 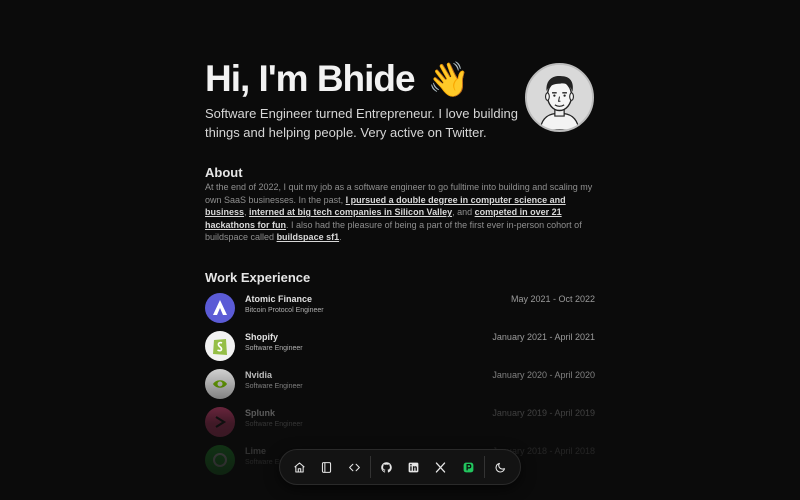 What do you see at coordinates (552, 299) in the screenshot?
I see `job-dates: May 2021 - Oct 2022` at bounding box center [552, 299].